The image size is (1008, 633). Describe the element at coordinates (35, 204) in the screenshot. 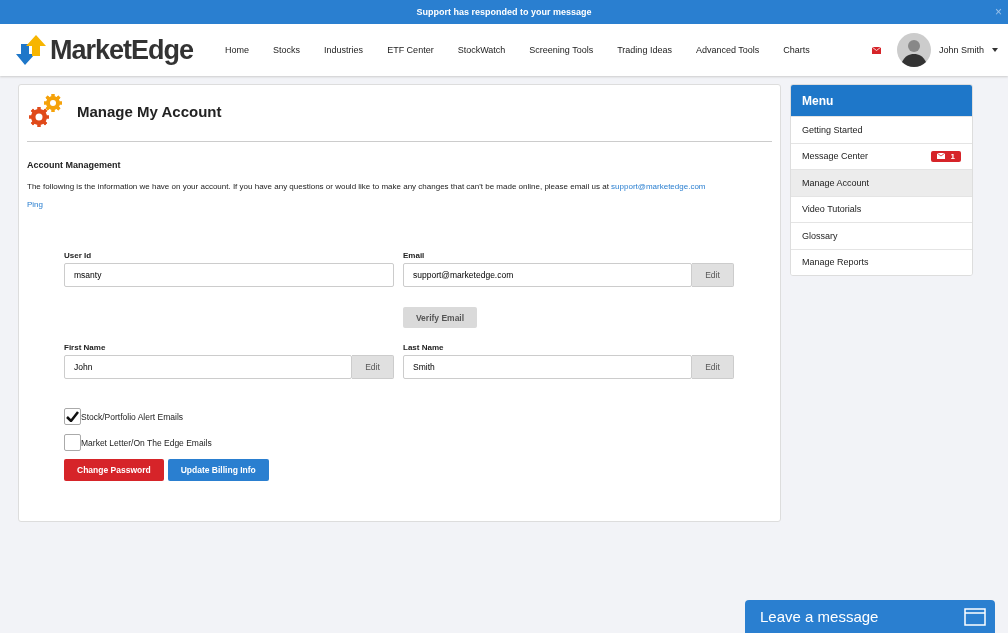

I see `ping-link: Ping` at that location.